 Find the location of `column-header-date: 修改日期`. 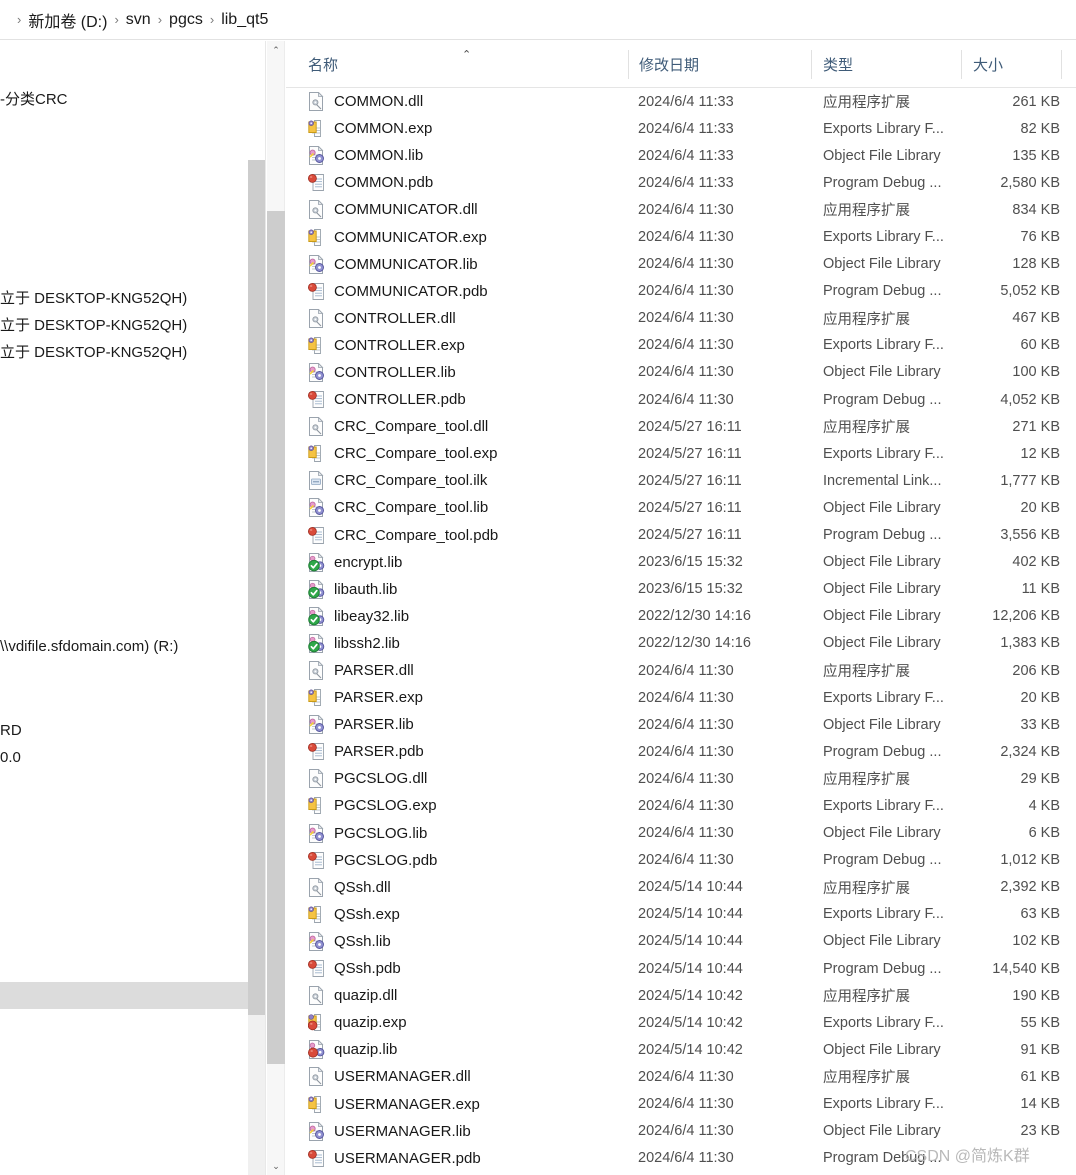

column-header-date: 修改日期 is located at coordinates (669, 64).